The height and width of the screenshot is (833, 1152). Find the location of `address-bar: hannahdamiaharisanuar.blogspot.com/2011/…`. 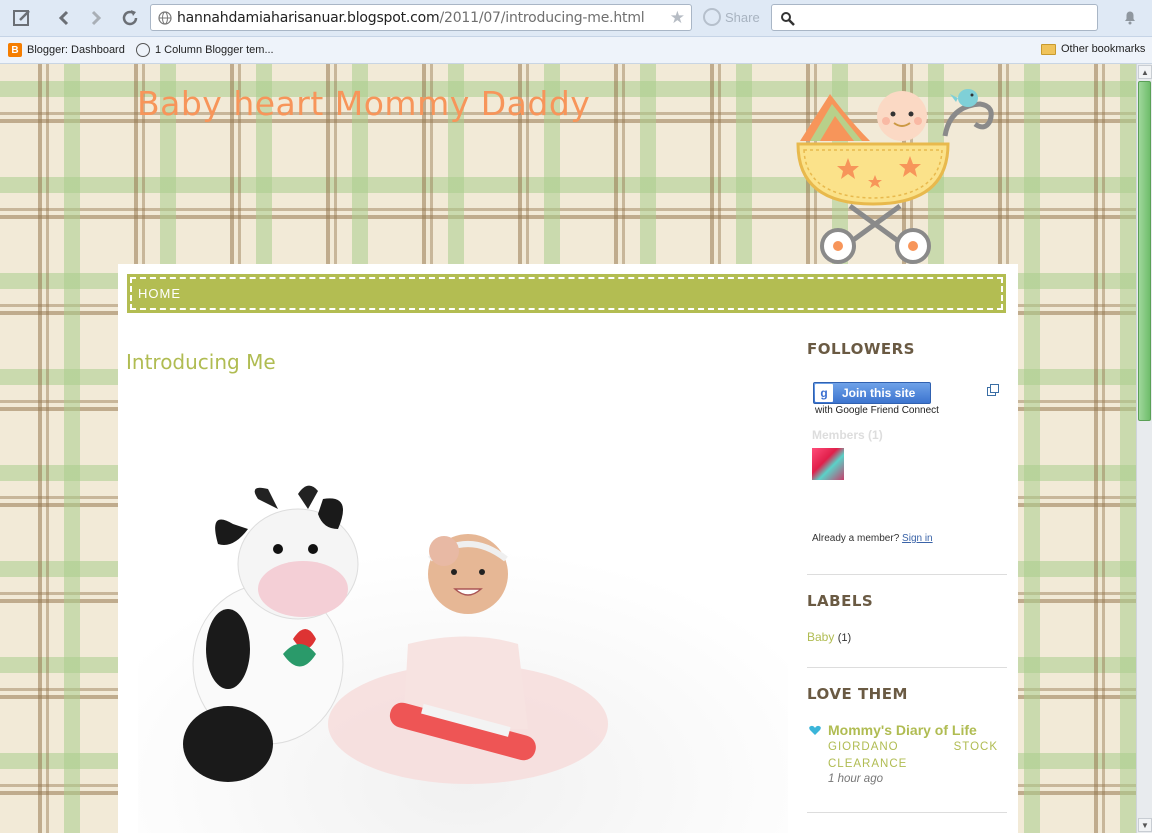

address-bar: hannahdamiaharisanuar.blogspot.com/2011/… is located at coordinates (421, 17).